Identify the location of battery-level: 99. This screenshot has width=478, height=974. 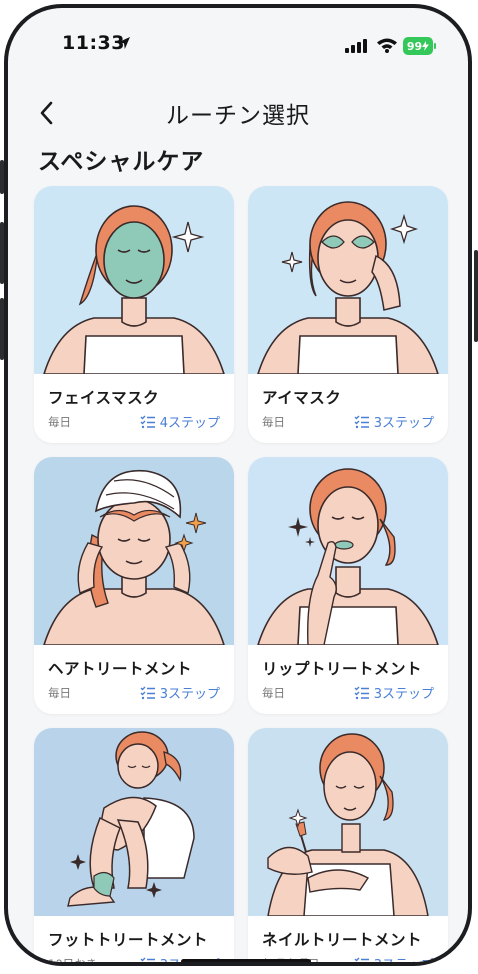
(414, 46).